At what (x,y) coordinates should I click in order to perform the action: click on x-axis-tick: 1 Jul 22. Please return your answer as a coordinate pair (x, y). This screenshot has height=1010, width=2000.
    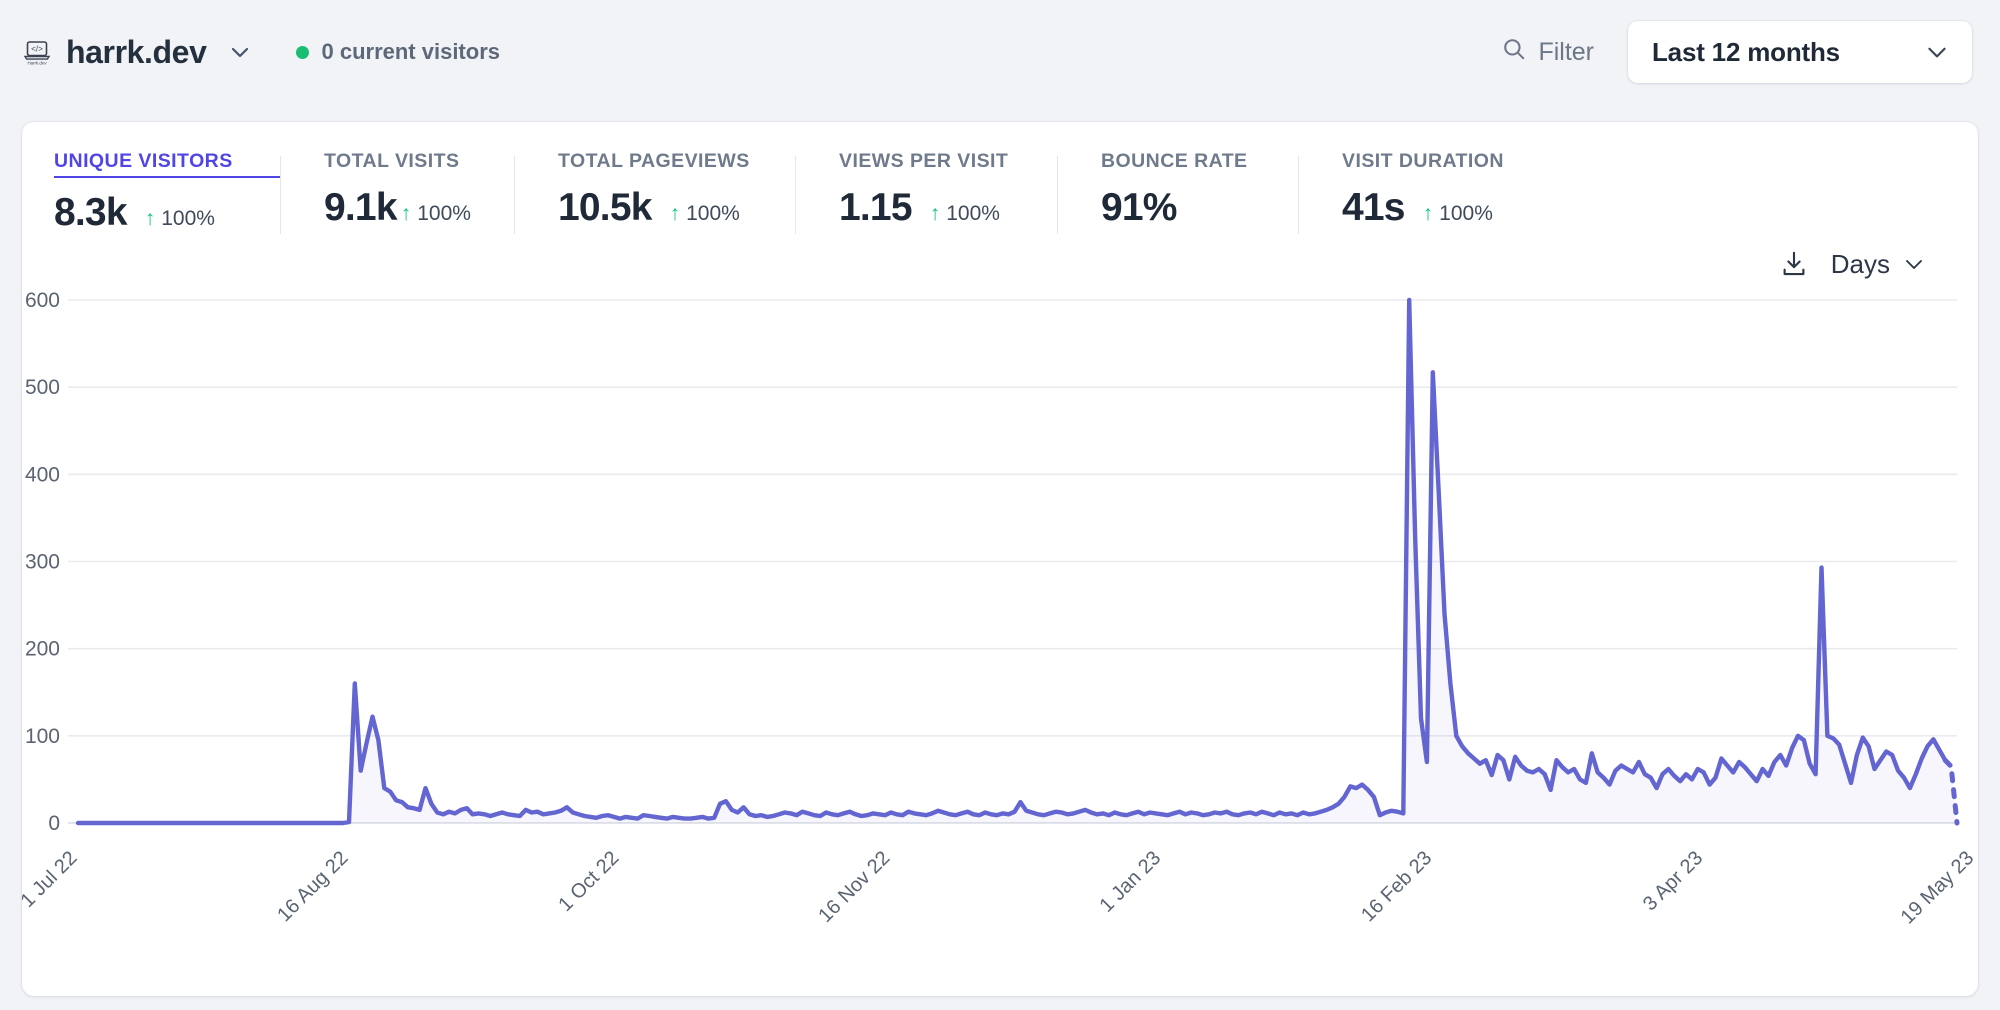
    Looking at the image, I should click on (52, 879).